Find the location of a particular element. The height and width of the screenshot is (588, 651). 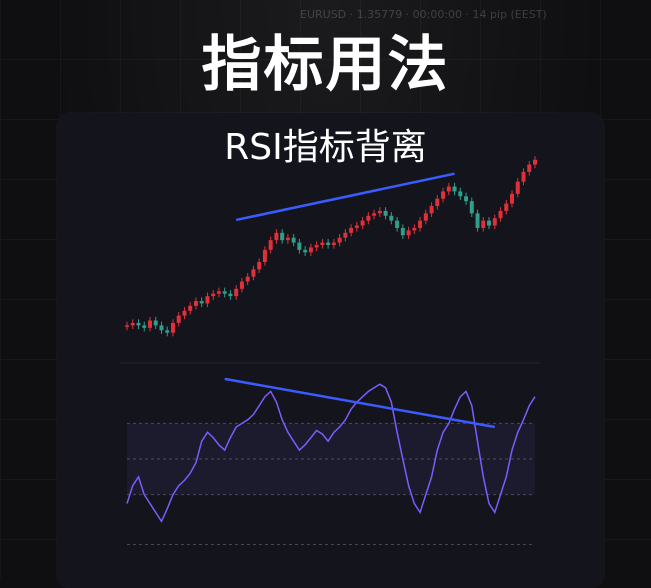

rsi-trendline is located at coordinates (359, 403).